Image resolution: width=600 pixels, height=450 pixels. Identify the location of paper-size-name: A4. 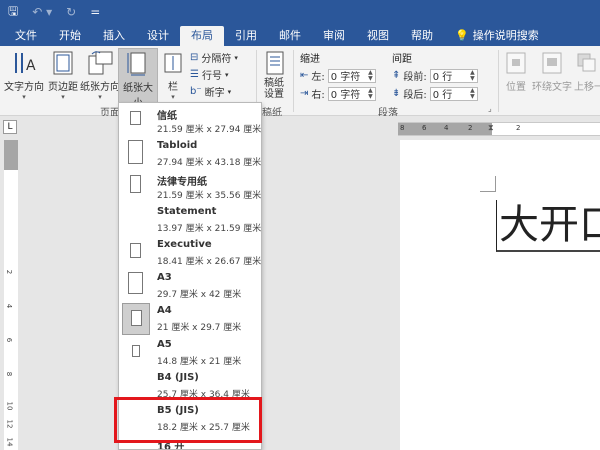
(164, 310).